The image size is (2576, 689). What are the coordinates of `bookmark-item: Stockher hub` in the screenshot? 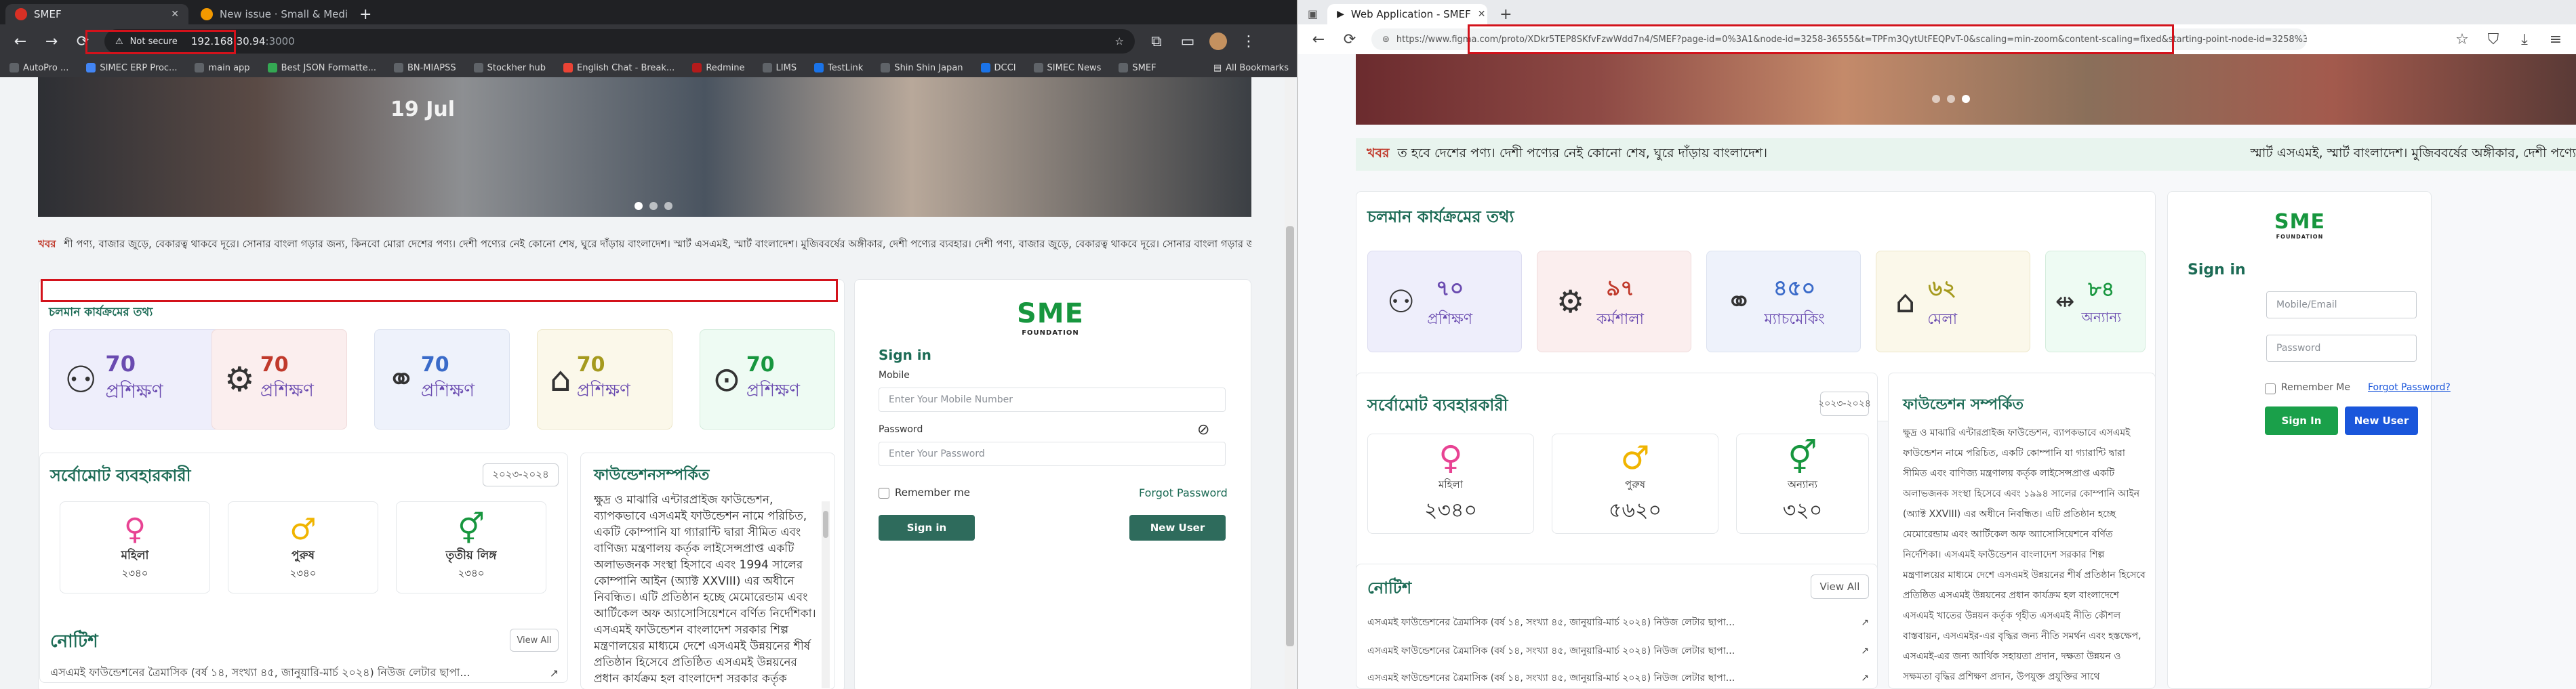 It's located at (509, 68).